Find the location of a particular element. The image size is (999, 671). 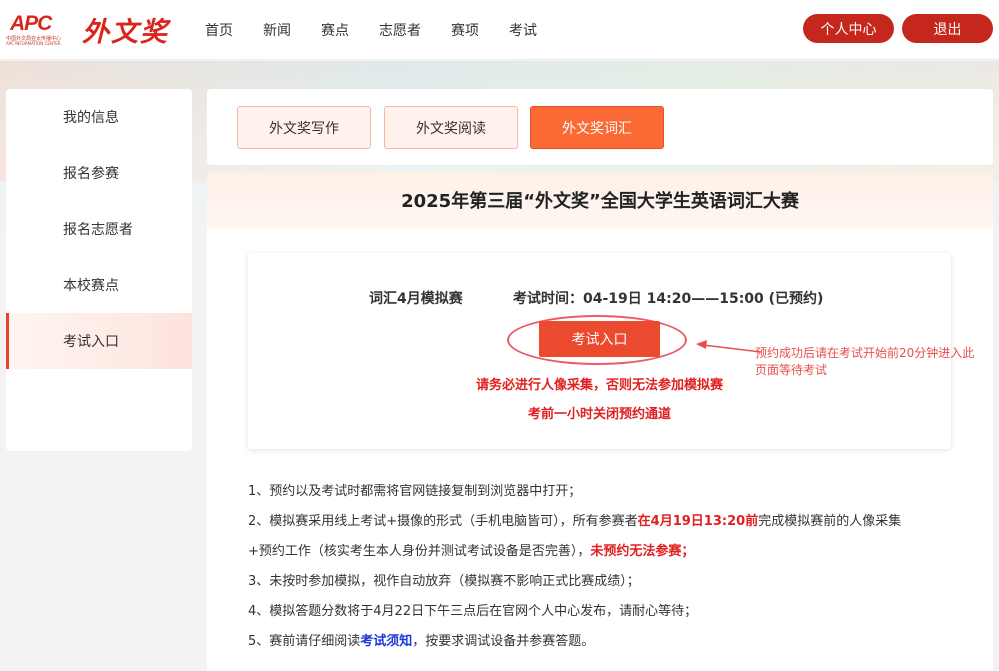

nav-venues: 赛点 is located at coordinates (335, 30).